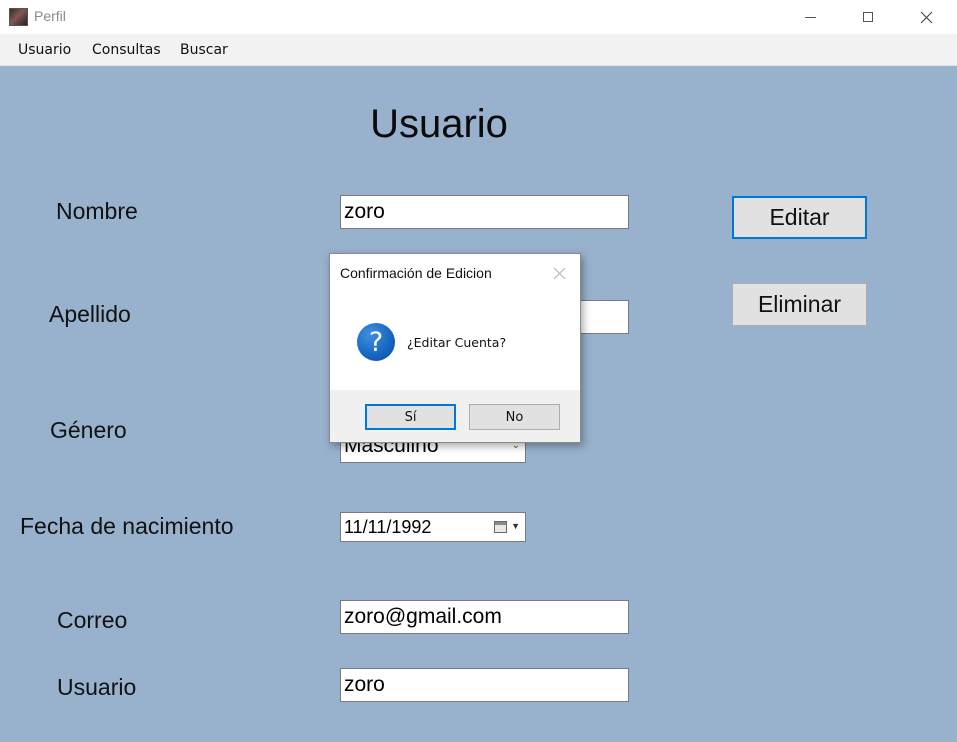 The width and height of the screenshot is (957, 742). Describe the element at coordinates (484, 685) in the screenshot. I see `usuario-input: zoro` at that location.